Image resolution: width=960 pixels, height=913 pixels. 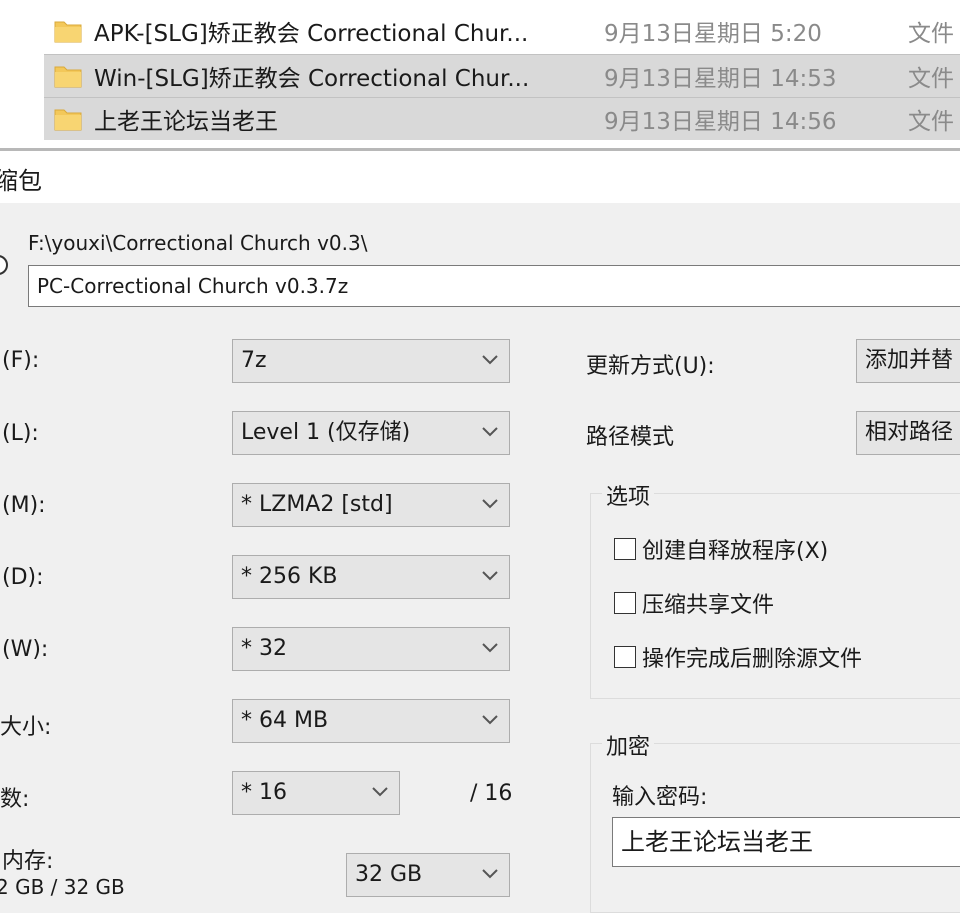 I want to click on sfx-option-label: 创建自释放程序(X), so click(x=735, y=551).